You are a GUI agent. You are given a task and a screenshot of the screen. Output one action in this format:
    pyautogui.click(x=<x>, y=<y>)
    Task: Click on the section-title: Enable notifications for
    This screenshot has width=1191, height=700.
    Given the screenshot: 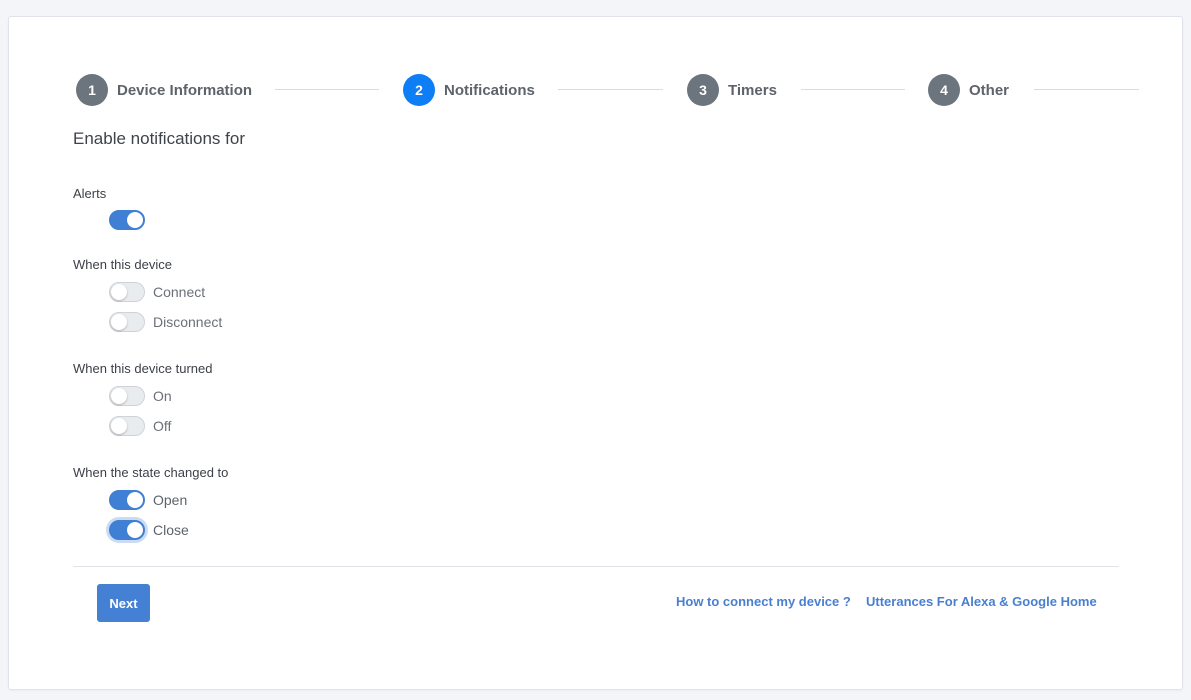 What is the action you would take?
    pyautogui.click(x=159, y=138)
    